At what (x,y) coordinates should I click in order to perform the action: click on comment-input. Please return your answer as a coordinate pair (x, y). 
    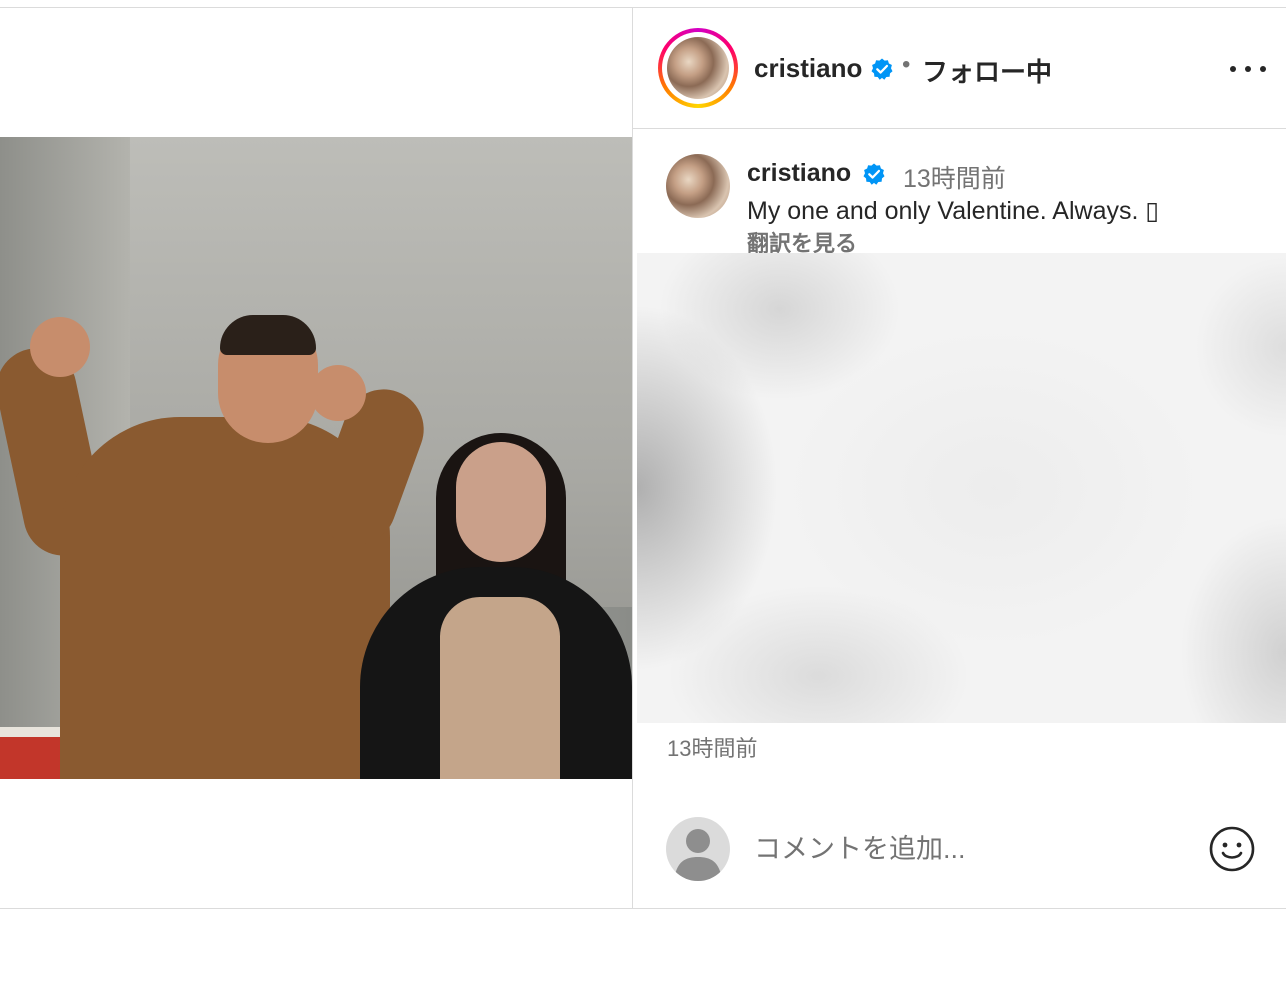
    Looking at the image, I should click on (964, 849).